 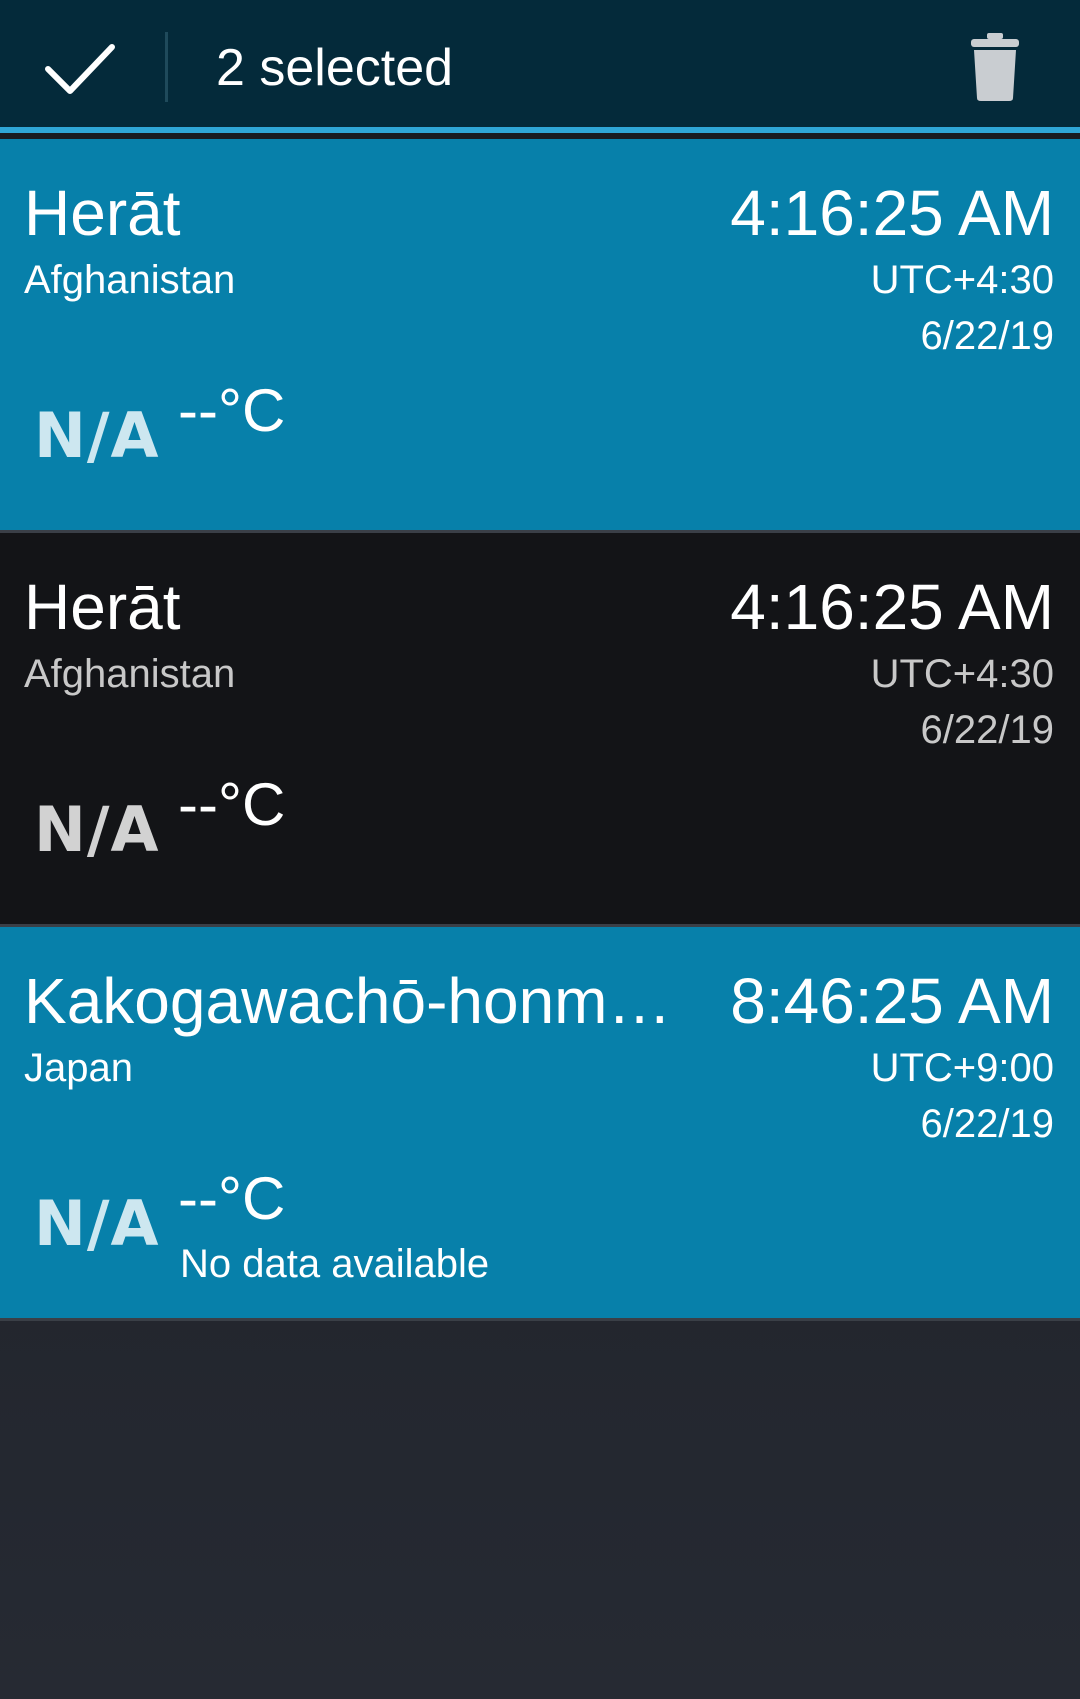 I want to click on trash-icon, so click(x=995, y=67).